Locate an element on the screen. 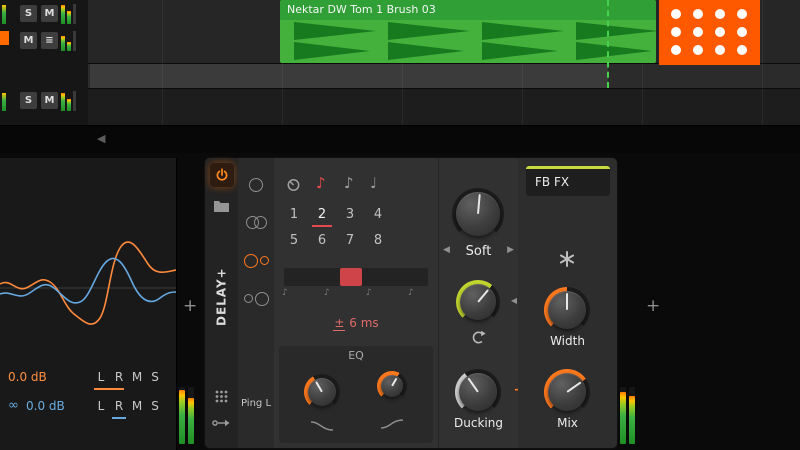 This screenshot has height=450, width=800. fb-fx-slot: FB FX is located at coordinates (568, 181).